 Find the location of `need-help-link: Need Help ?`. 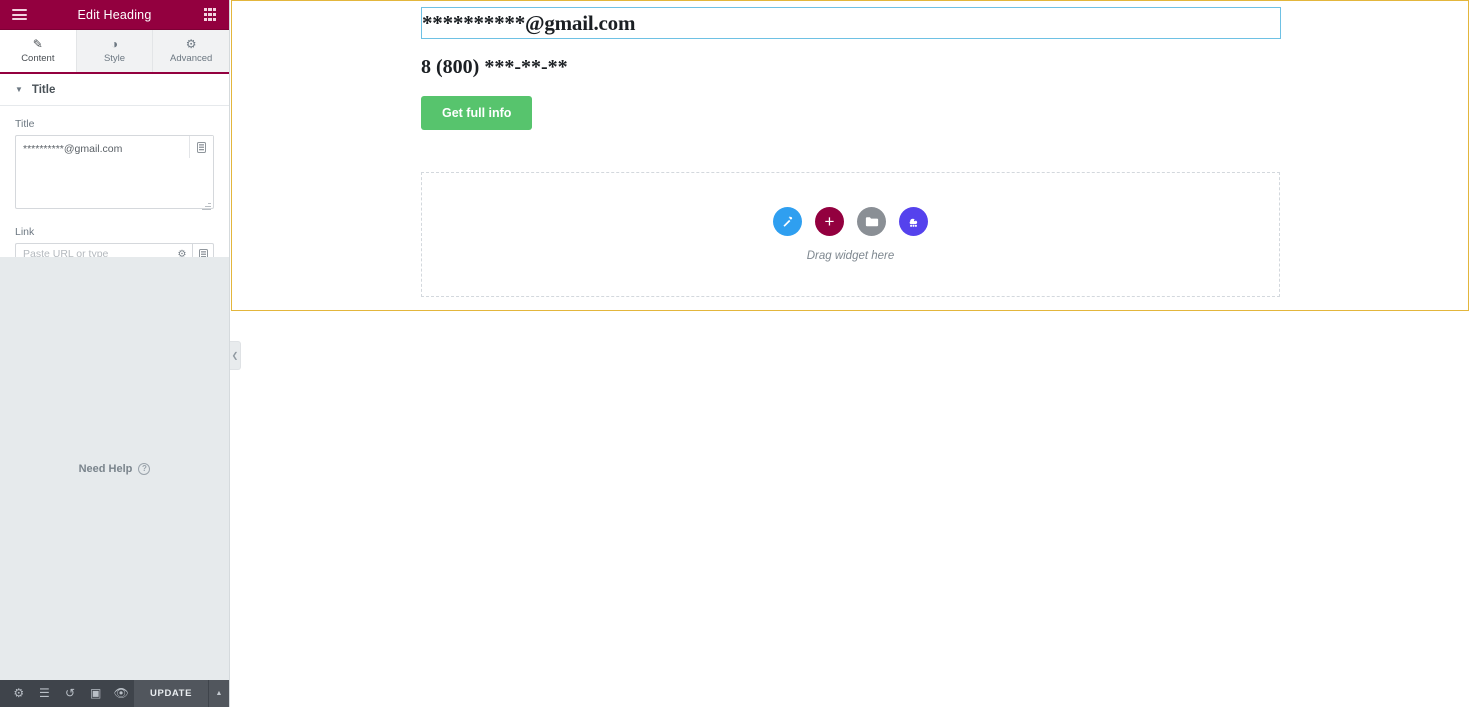

need-help-link: Need Help ? is located at coordinates (114, 468).